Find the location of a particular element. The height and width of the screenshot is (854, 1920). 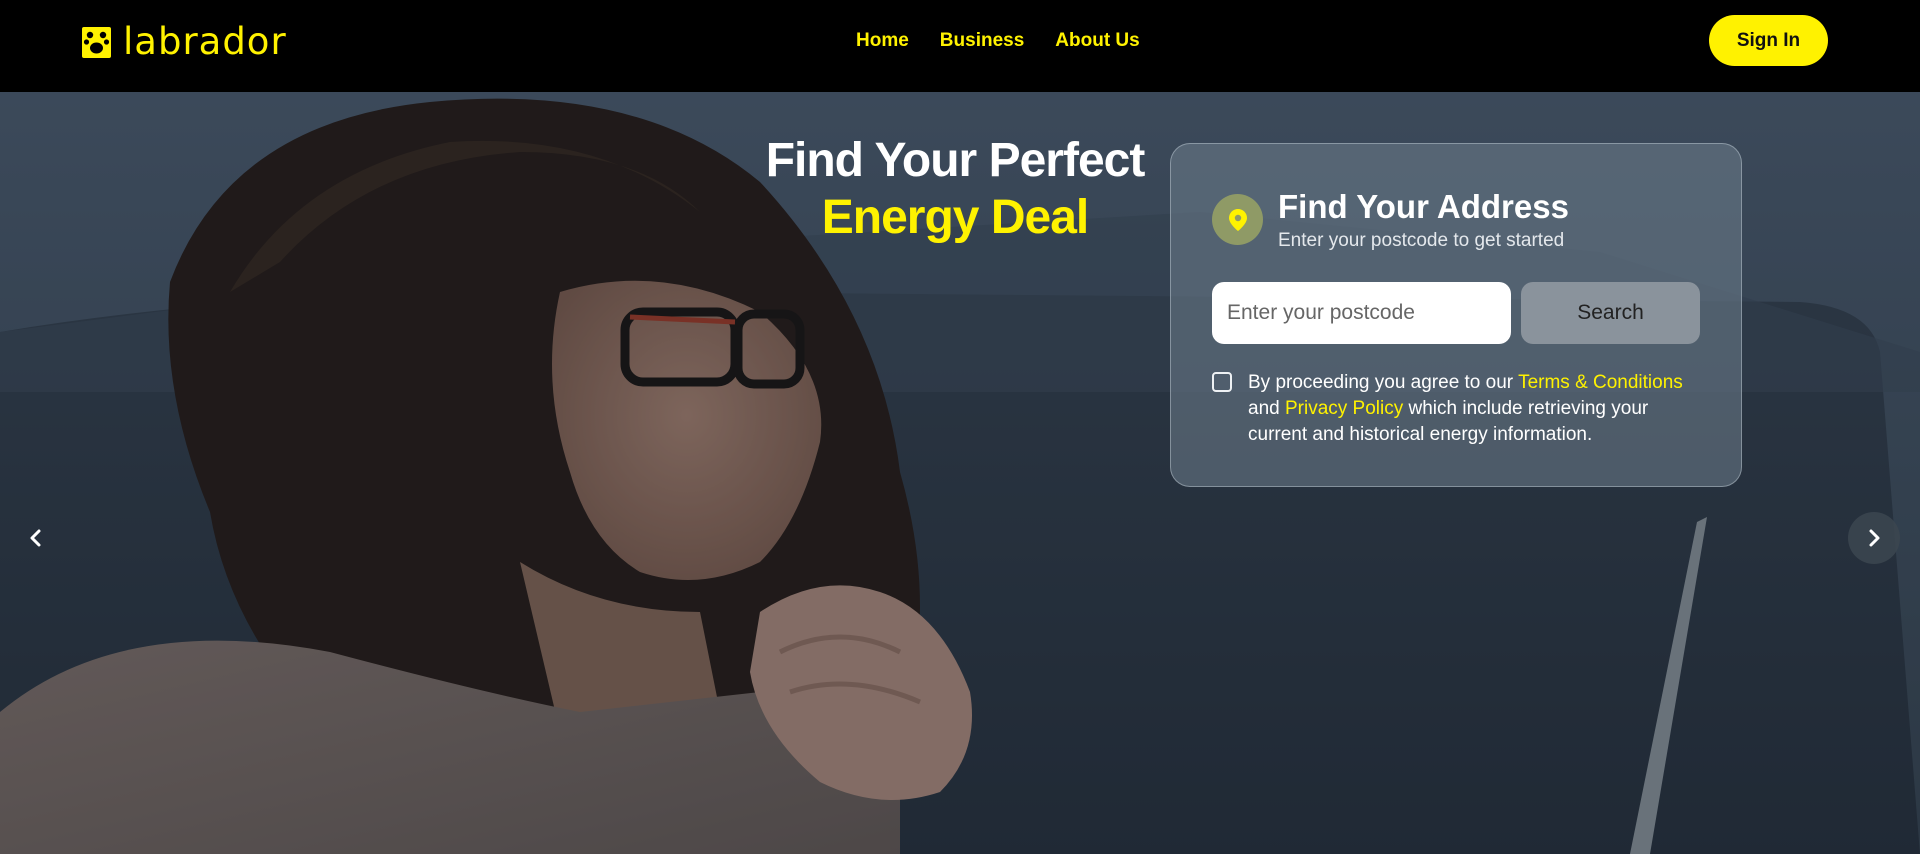

nav-business: Business is located at coordinates (982, 41).